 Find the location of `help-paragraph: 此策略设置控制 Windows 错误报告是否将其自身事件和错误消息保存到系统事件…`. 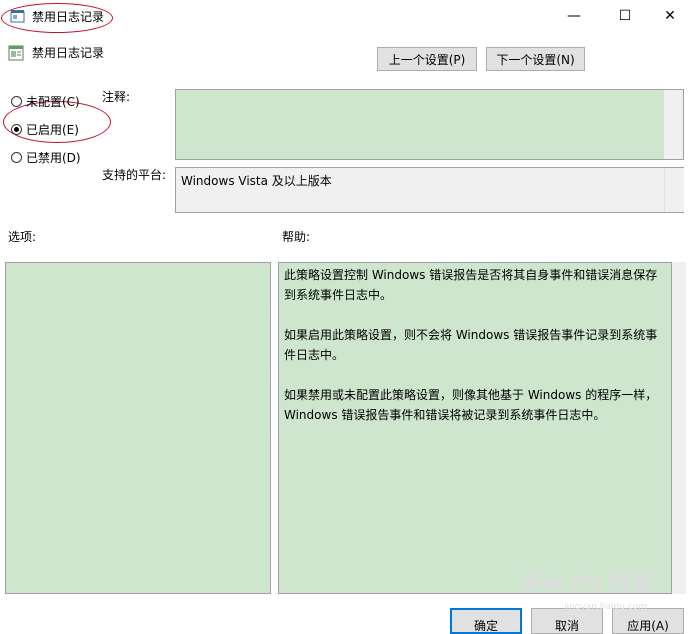

help-paragraph: 此策略设置控制 Windows 错误报告是否将其自身事件和错误消息保存到系统事件… is located at coordinates (471, 285).